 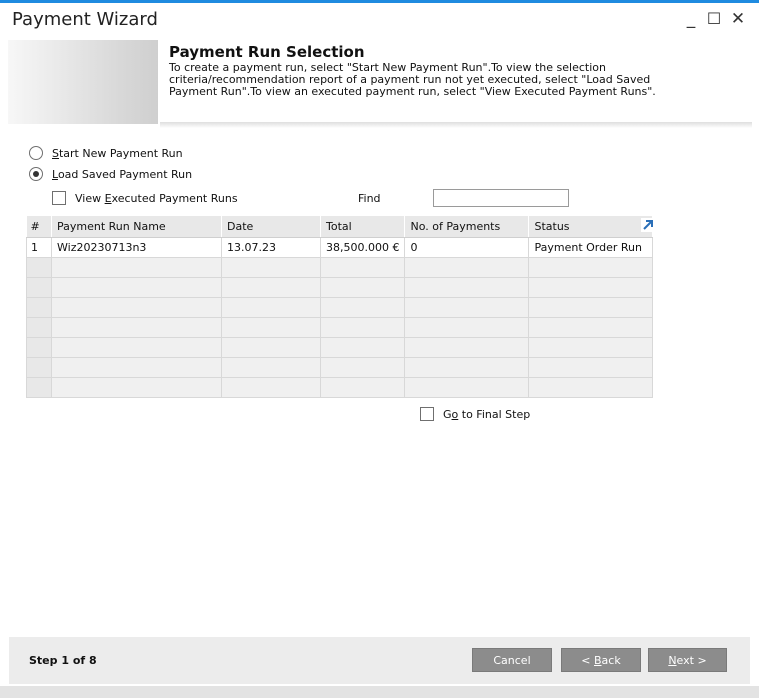 I want to click on window-title: Payment Wizard, so click(x=85, y=19).